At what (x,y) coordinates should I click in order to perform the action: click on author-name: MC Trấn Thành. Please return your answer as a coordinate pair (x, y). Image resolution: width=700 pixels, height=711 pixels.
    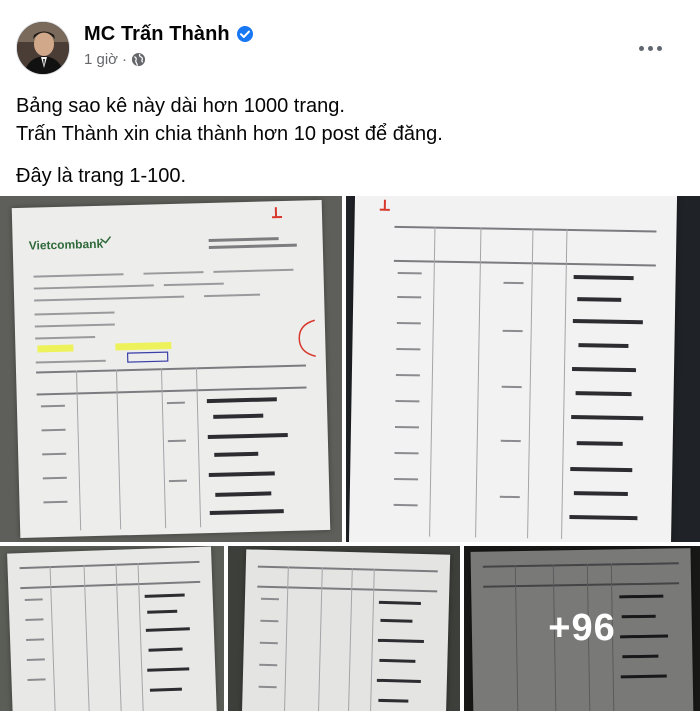
    Looking at the image, I should click on (157, 34).